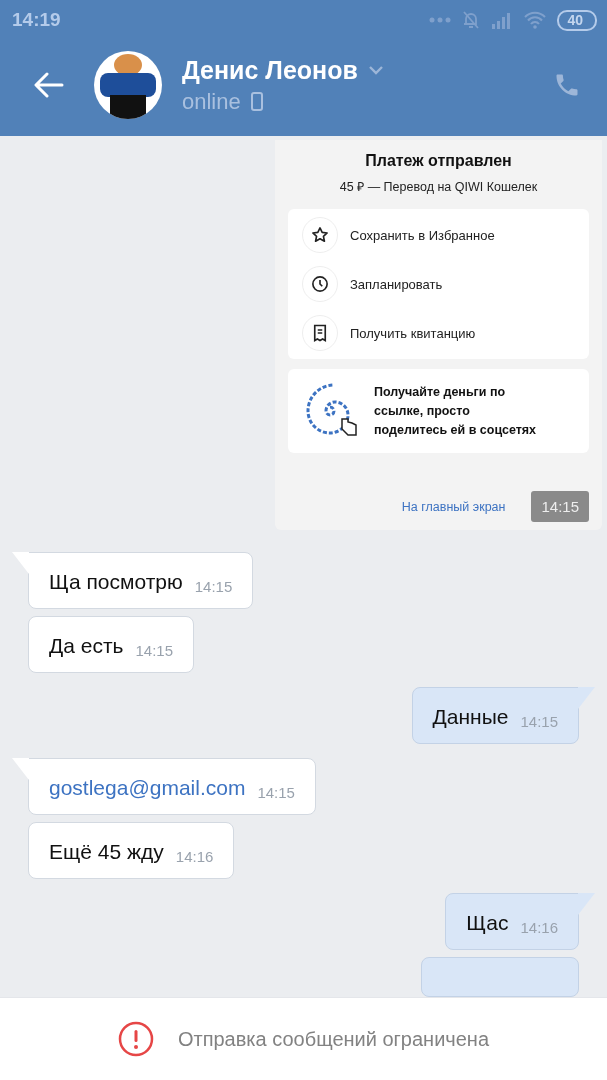 This screenshot has height=1080, width=607. Describe the element at coordinates (116, 581) in the screenshot. I see `message-text: Ща посмотрю` at that location.